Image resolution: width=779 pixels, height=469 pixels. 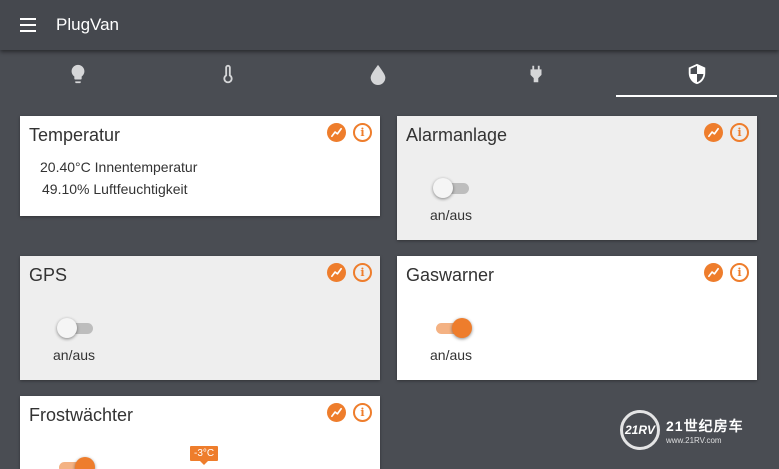 I want to click on watermark-url: www.21RV.com, so click(x=694, y=440).